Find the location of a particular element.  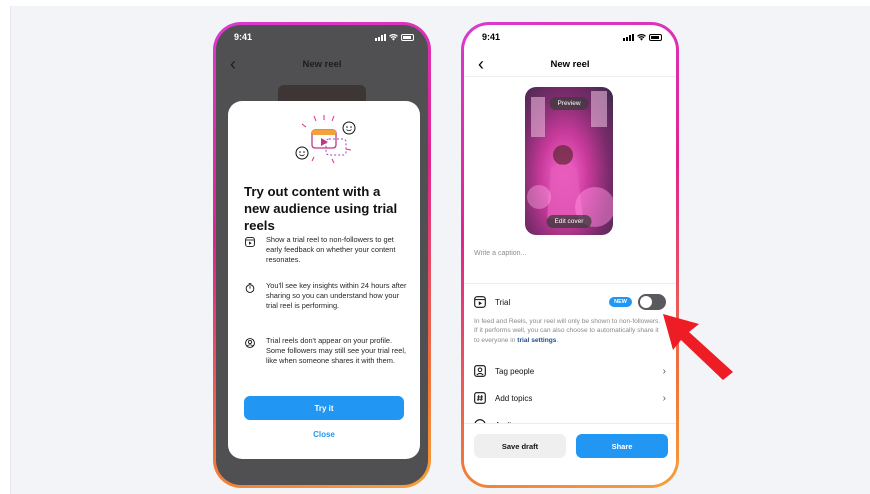

save-draft-button: Save draft is located at coordinates (520, 446).